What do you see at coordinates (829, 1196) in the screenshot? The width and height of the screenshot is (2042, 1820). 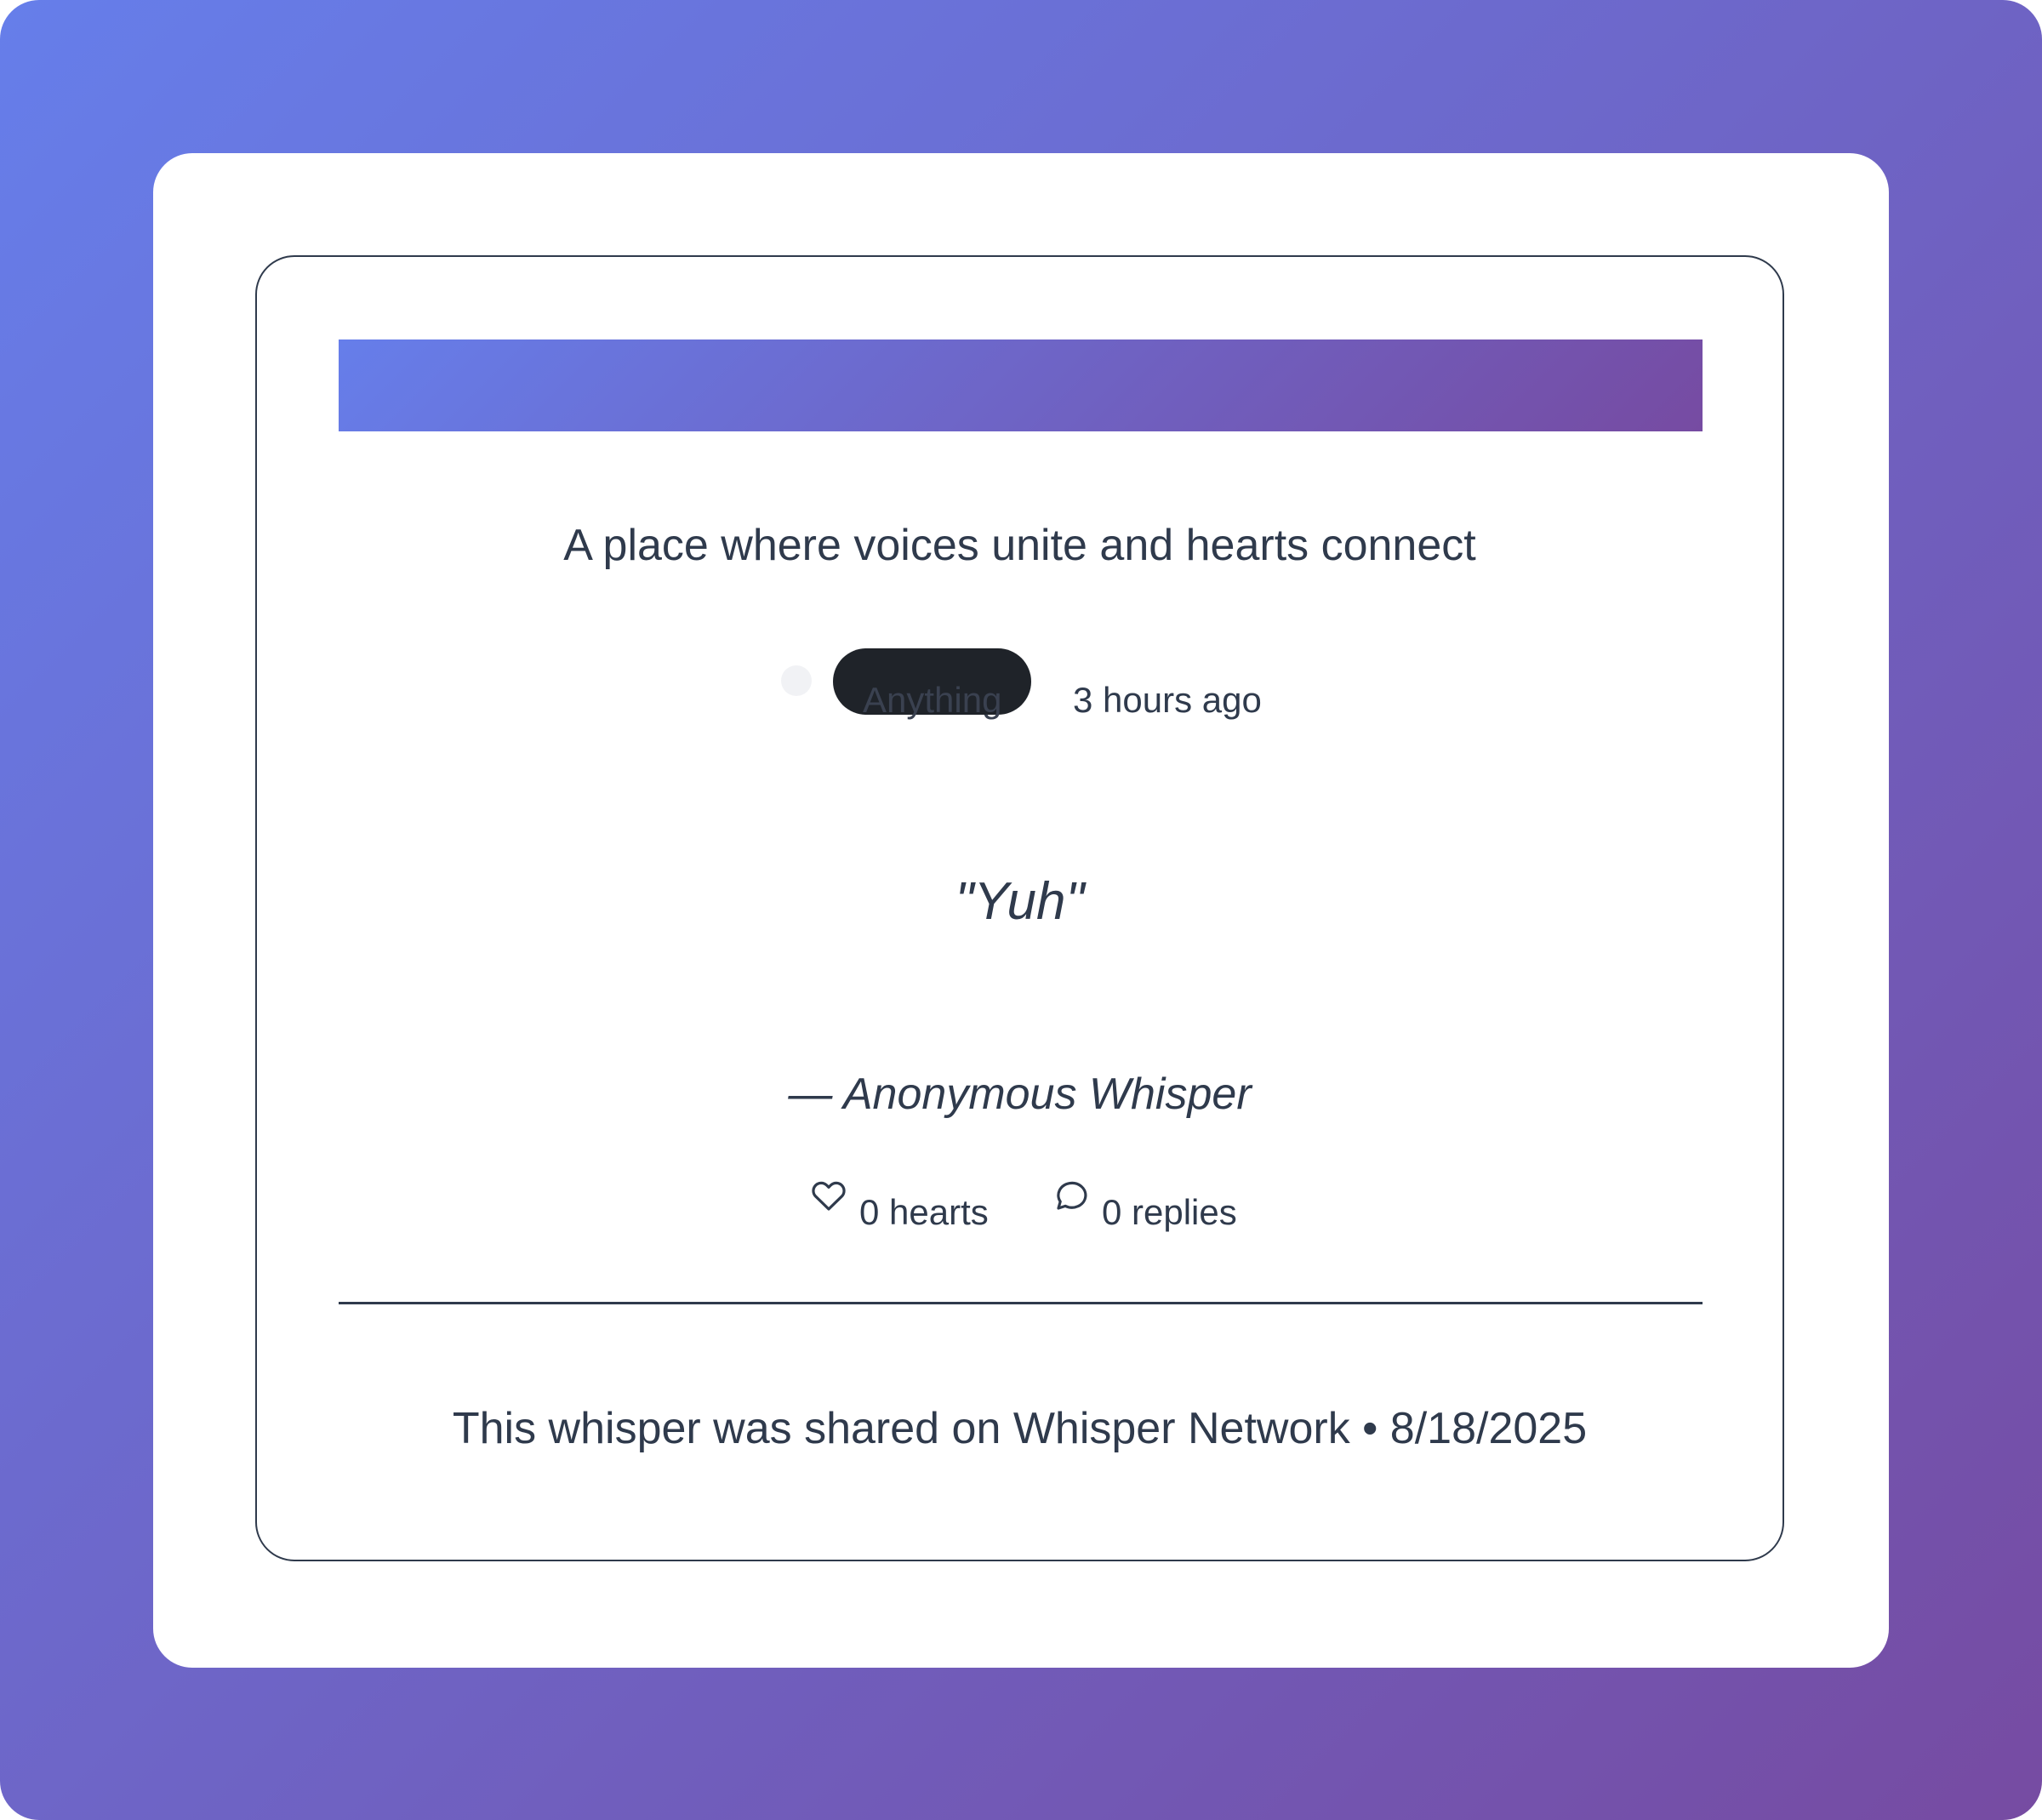 I see `heart-icon` at bounding box center [829, 1196].